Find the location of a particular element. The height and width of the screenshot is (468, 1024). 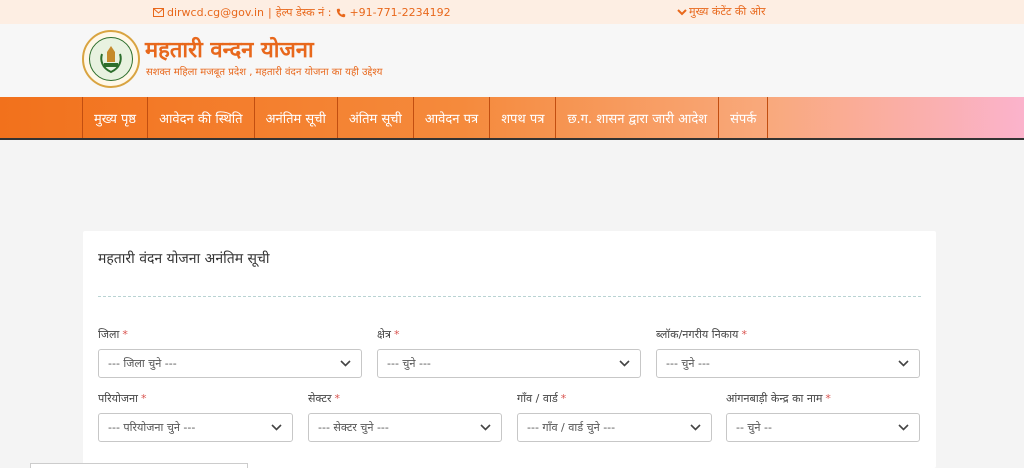

block-label: ब्लॉक/नगरीय निकाय * is located at coordinates (701, 334).